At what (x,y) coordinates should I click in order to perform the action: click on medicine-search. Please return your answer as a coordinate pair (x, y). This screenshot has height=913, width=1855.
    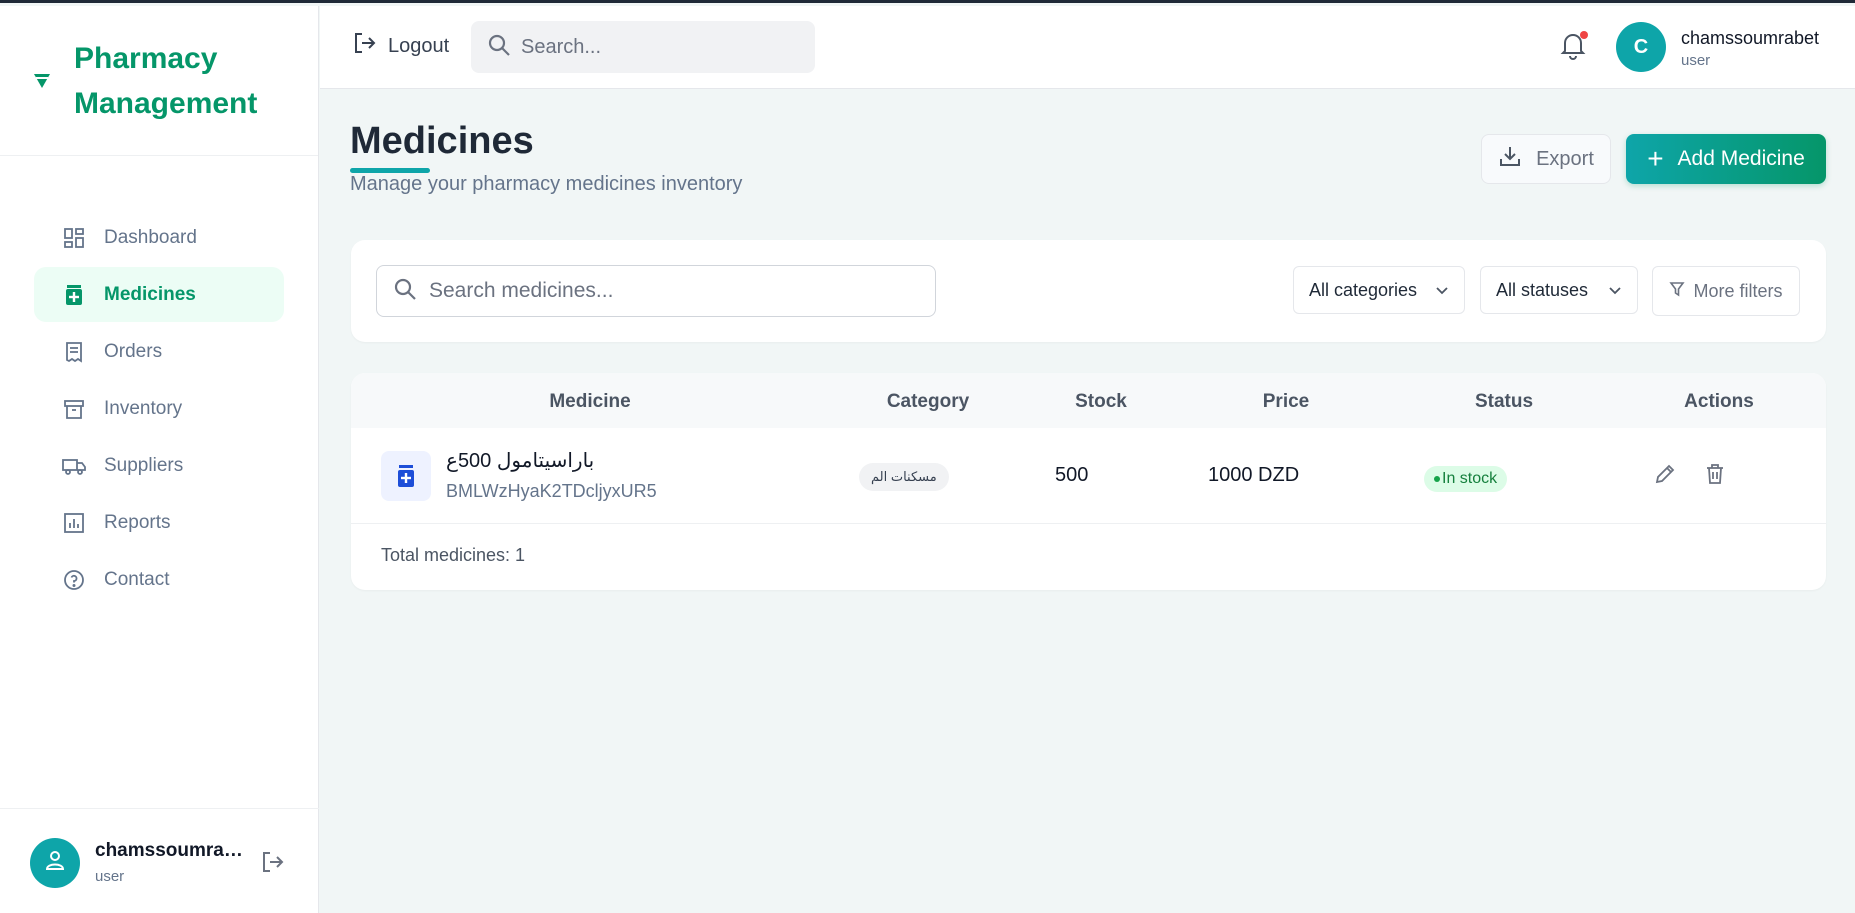
    Looking at the image, I should click on (656, 291).